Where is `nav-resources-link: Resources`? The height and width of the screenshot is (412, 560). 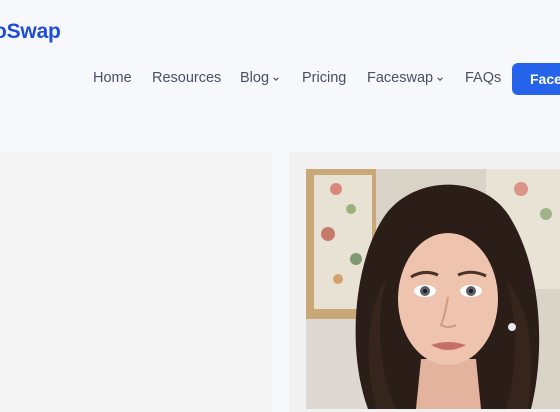
nav-resources-link: Resources is located at coordinates (186, 78).